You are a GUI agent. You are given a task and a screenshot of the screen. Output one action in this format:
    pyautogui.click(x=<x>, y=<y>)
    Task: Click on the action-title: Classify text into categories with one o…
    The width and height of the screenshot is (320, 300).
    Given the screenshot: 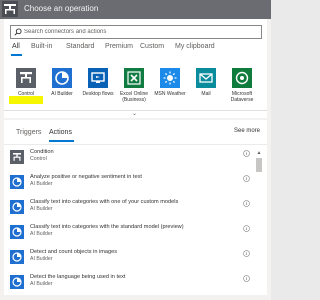 What is the action you would take?
    pyautogui.click(x=104, y=202)
    